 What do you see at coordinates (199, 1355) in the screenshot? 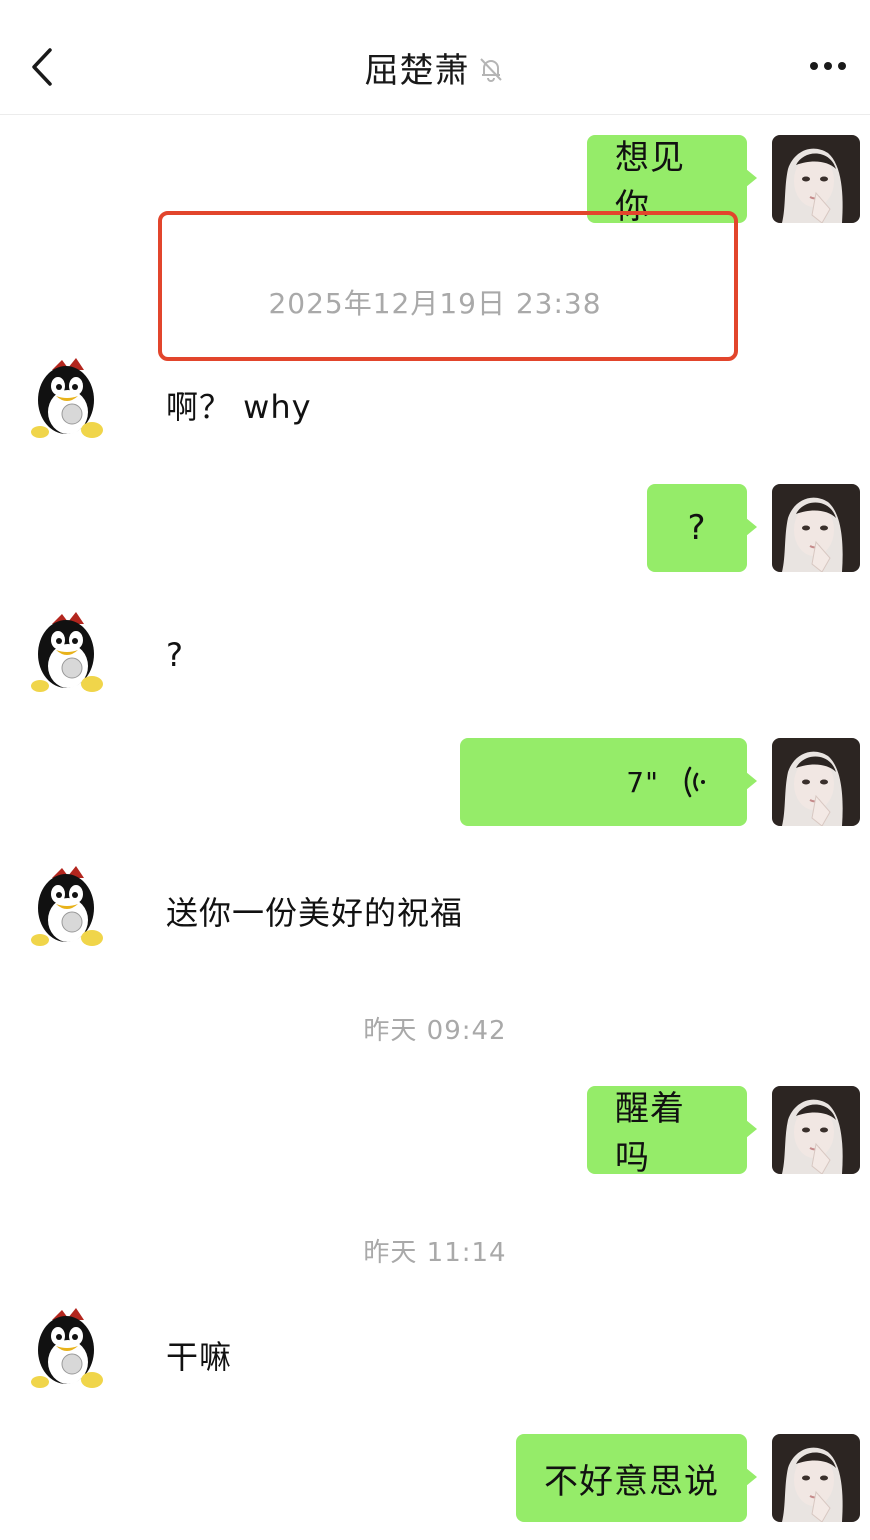
I see `incoming-message: 干嘛` at bounding box center [199, 1355].